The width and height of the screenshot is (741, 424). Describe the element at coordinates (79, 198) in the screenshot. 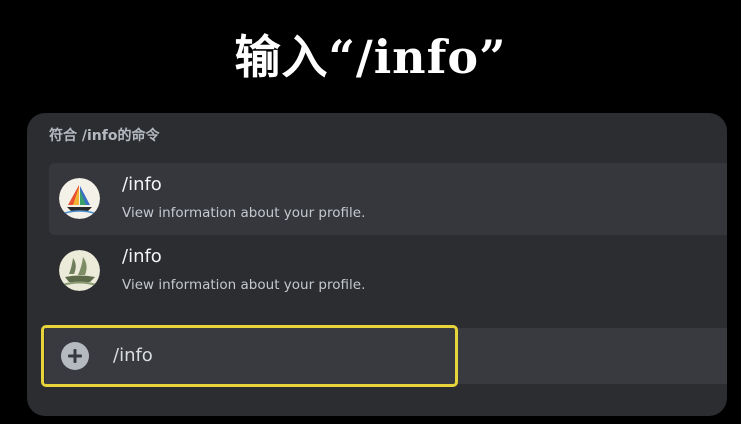

I see `sailboat-bot-avatar-icon` at that location.